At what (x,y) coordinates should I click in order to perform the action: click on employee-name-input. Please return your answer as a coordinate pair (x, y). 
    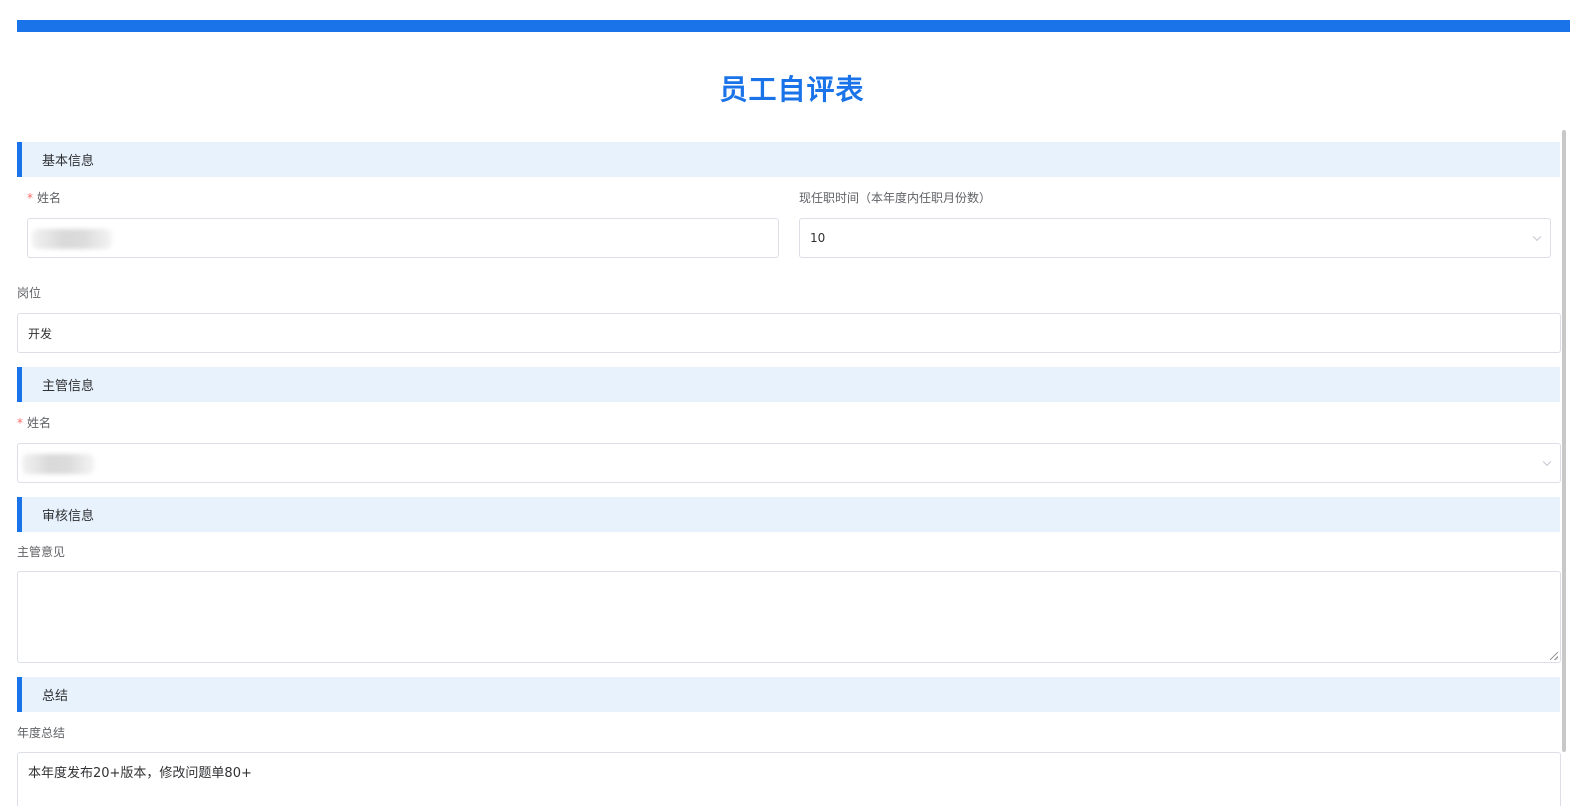
    Looking at the image, I should click on (403, 238).